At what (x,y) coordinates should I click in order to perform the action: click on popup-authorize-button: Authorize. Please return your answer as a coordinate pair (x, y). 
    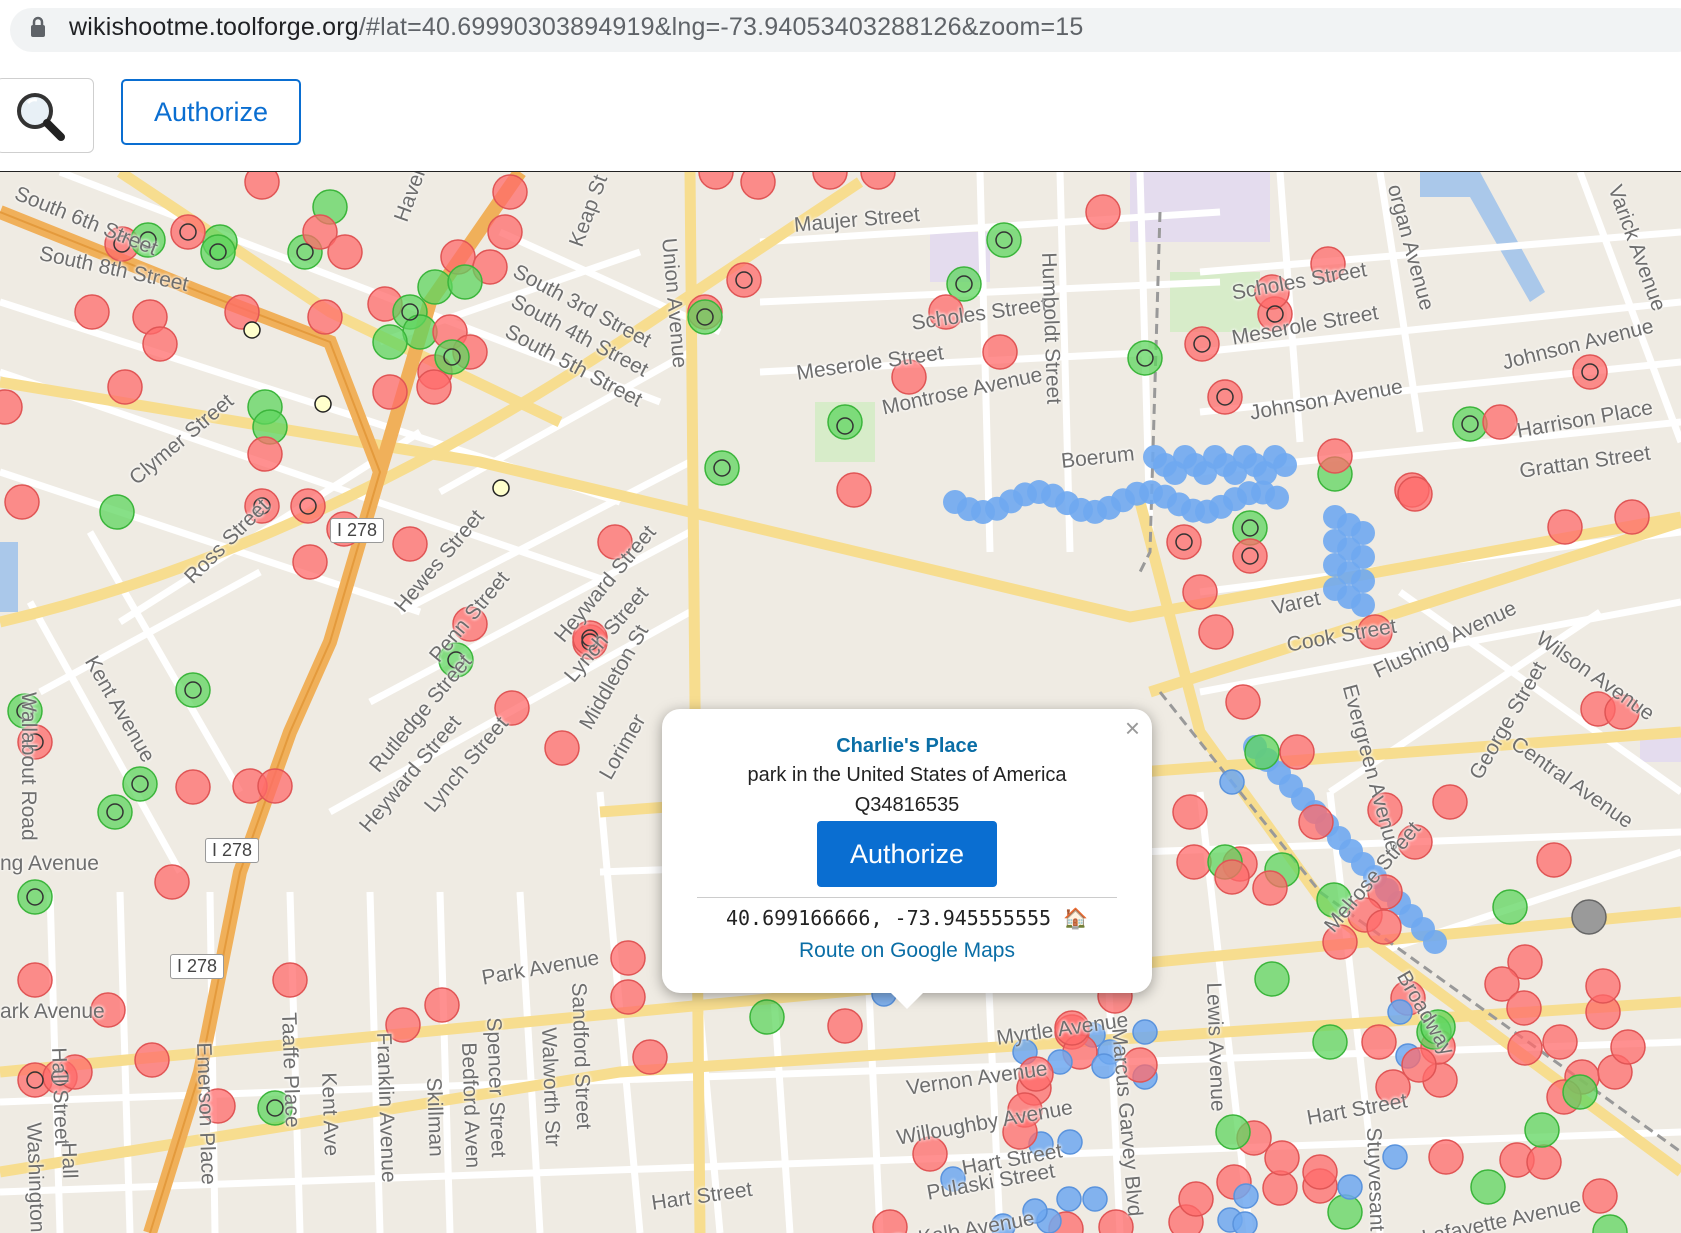
    Looking at the image, I should click on (907, 854).